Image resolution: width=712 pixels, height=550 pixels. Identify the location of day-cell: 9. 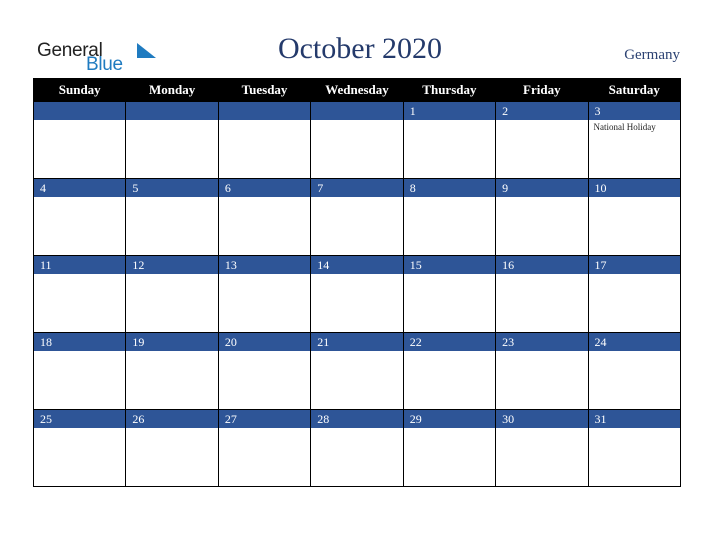
(542, 217).